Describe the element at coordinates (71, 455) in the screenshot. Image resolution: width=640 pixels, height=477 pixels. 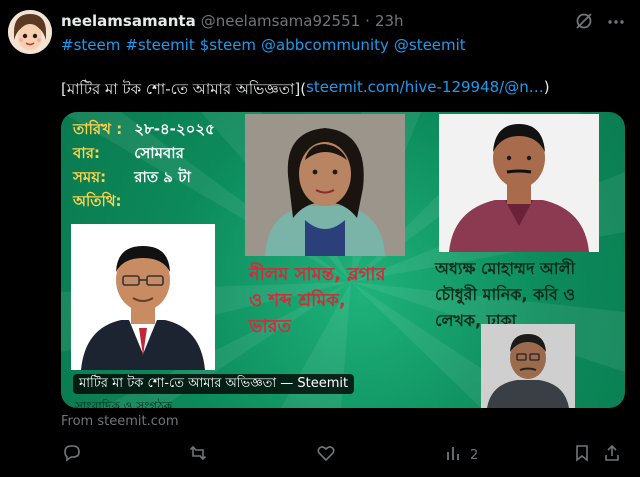
I see `reply-icon` at that location.